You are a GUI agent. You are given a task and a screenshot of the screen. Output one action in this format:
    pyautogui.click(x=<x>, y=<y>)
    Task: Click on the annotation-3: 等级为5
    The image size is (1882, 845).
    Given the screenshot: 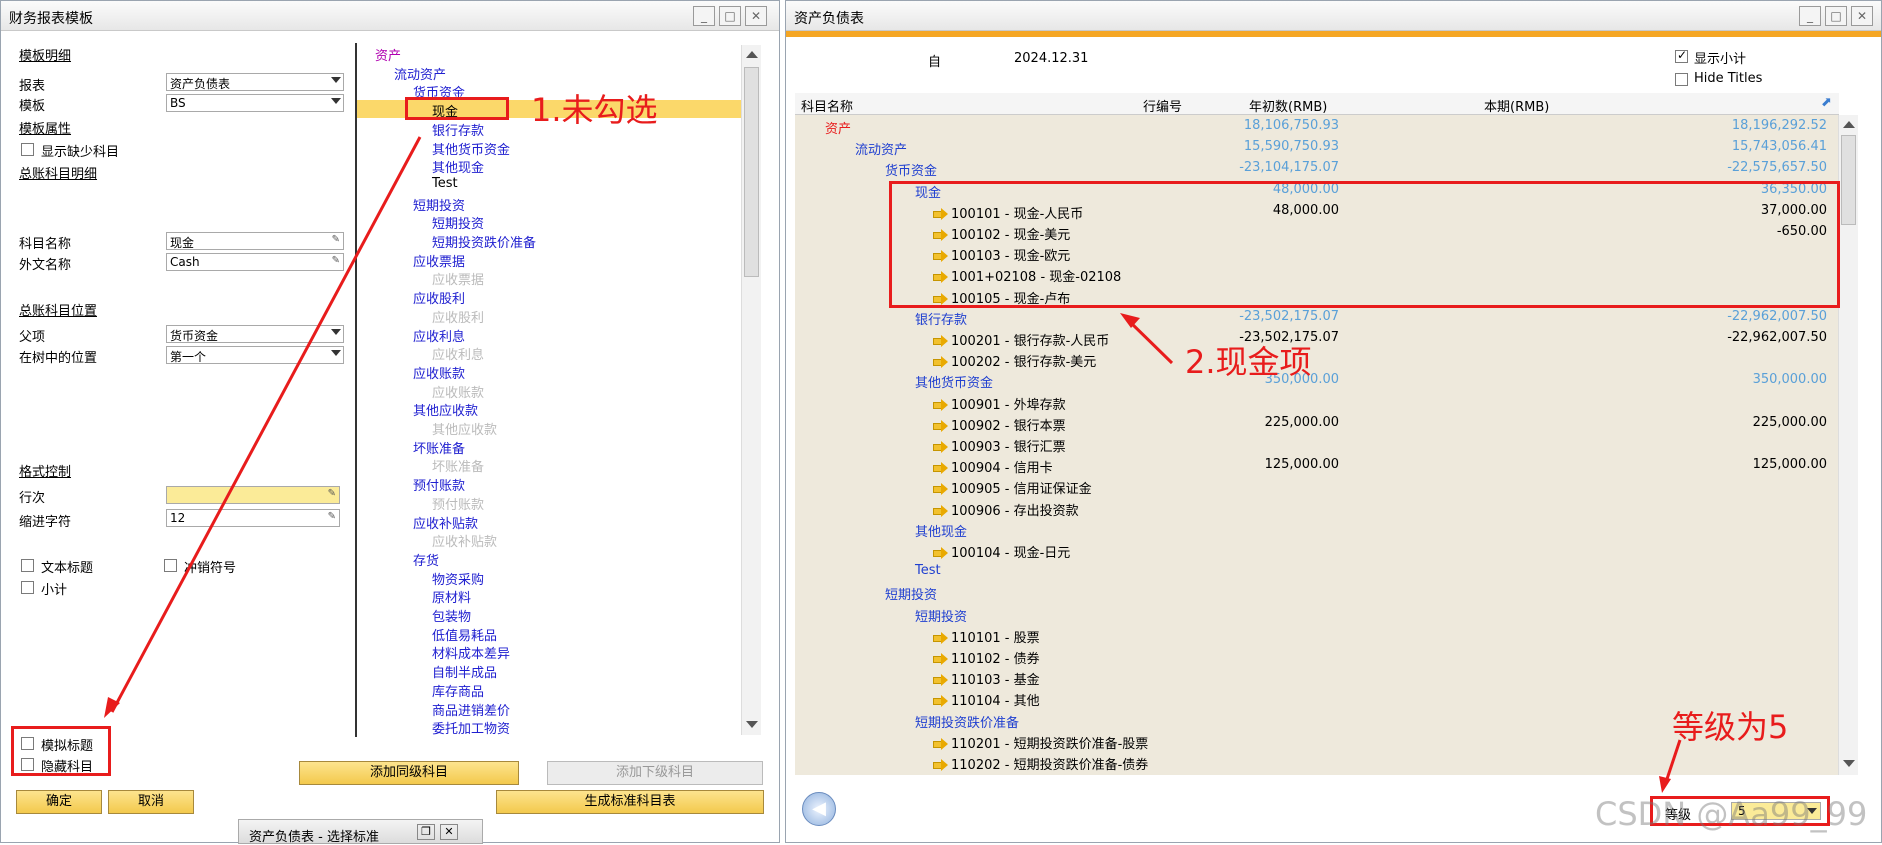 What is the action you would take?
    pyautogui.click(x=1730, y=727)
    